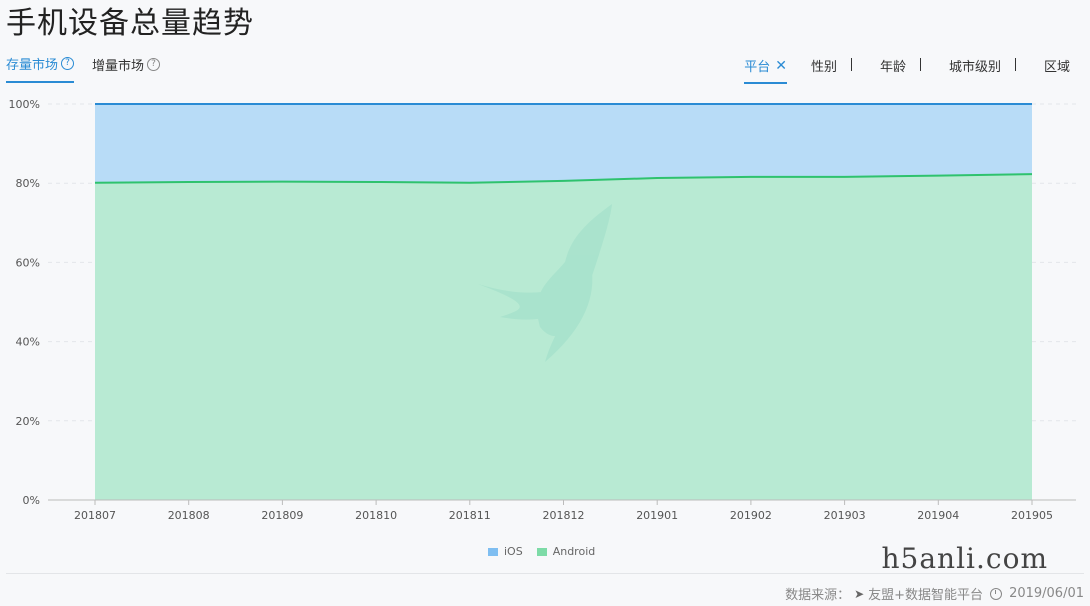  Describe the element at coordinates (32, 65) in the screenshot. I see `tab-label: 存量市场` at that location.